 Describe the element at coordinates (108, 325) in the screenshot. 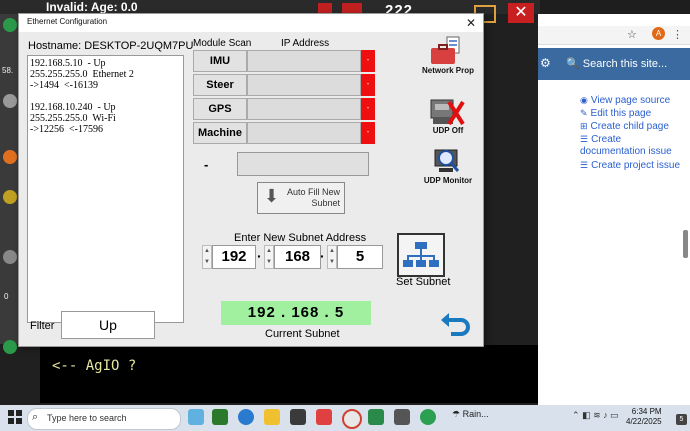

I see `filter-button: Up` at that location.